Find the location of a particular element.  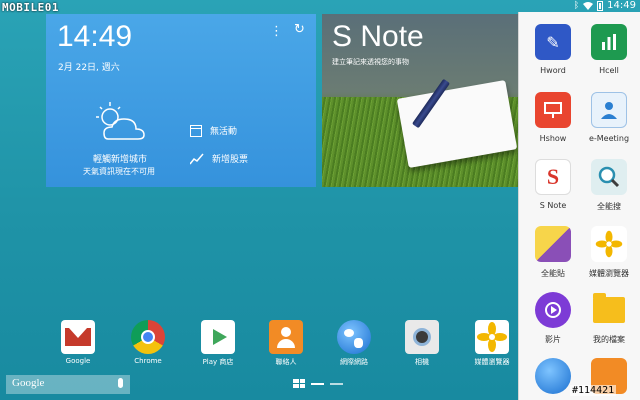

snote-title: S Note is located at coordinates (378, 36).